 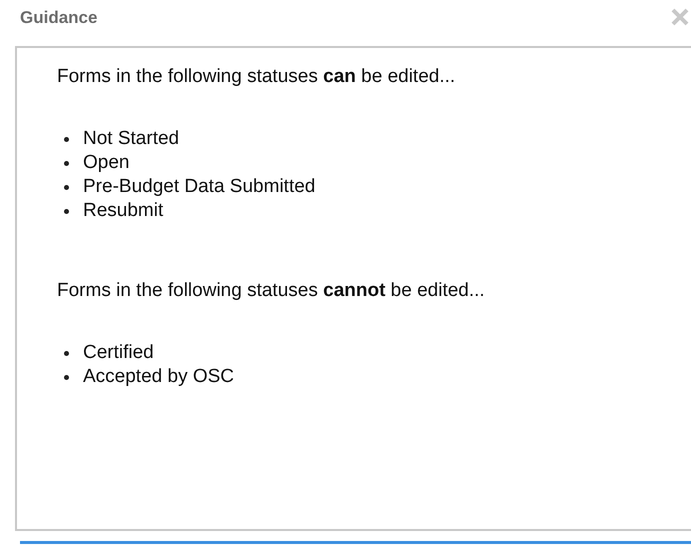 What do you see at coordinates (59, 18) in the screenshot?
I see `dialog-title: Guidance` at bounding box center [59, 18].